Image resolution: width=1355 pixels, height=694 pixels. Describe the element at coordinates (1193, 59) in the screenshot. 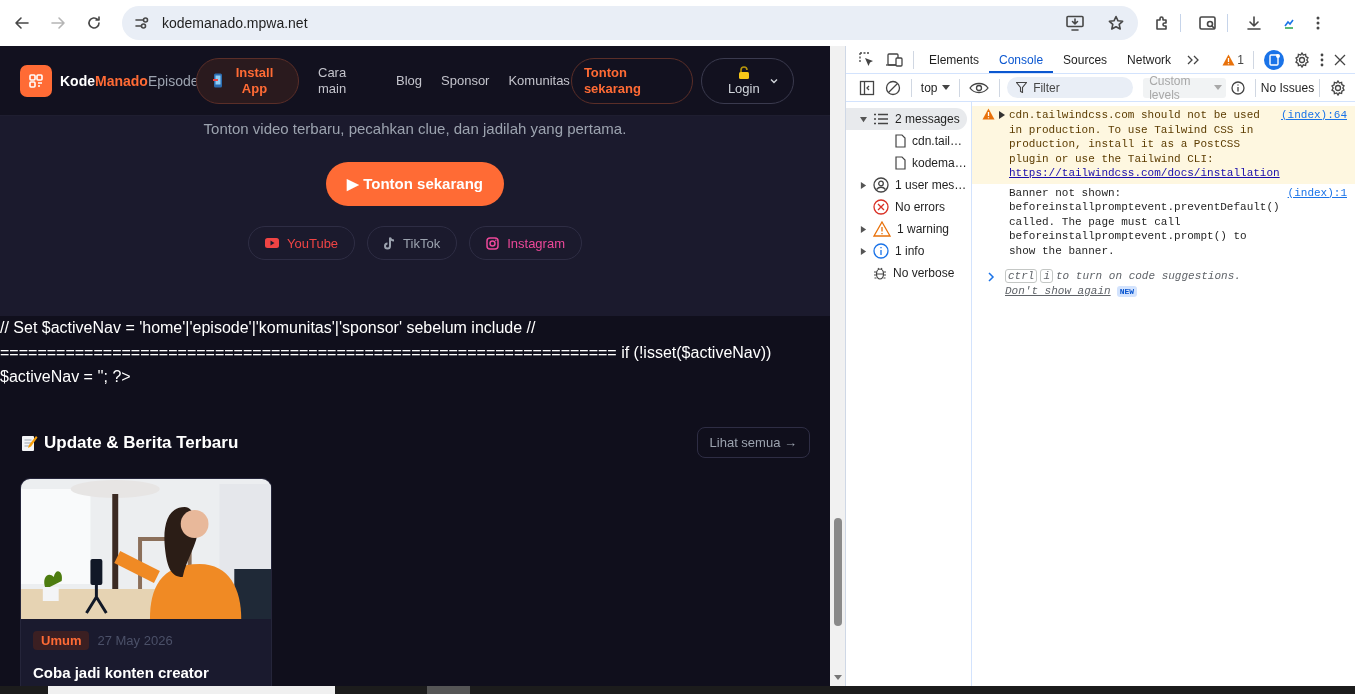

I see `more-tabs-icon` at that location.